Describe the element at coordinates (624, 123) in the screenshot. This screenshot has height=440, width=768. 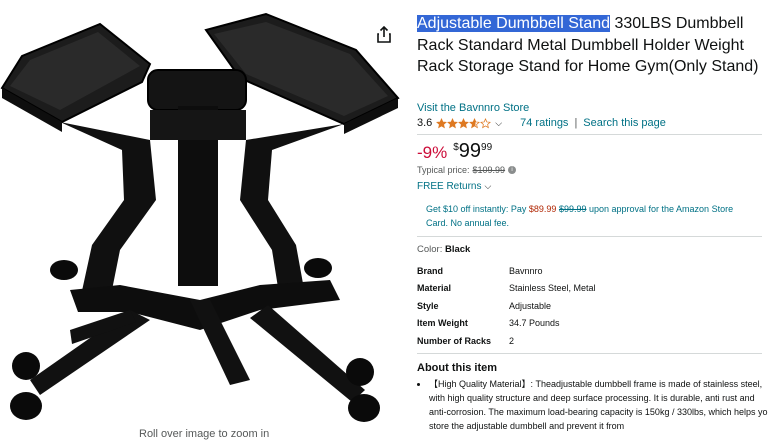
I see `search-page-link: Search this page` at that location.